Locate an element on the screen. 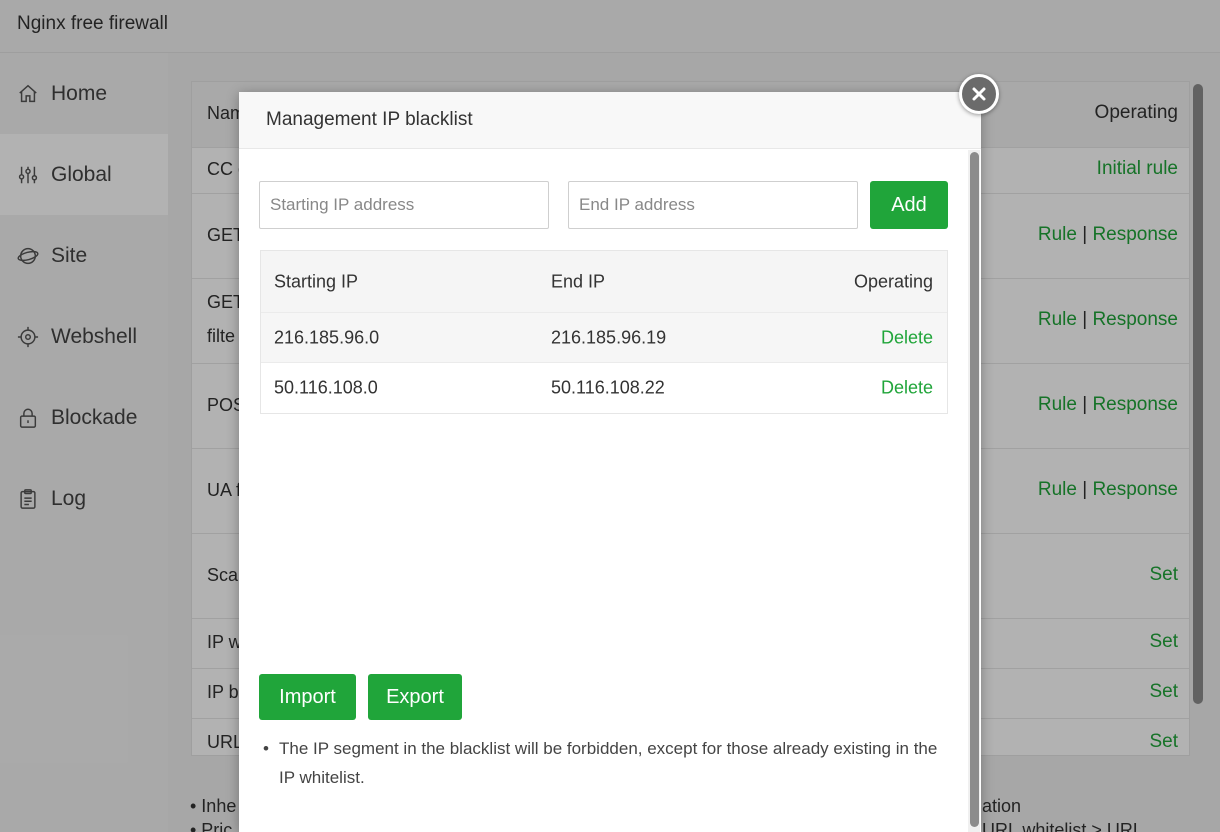  end-ip-cell: 50.116.108.22 is located at coordinates (608, 387).